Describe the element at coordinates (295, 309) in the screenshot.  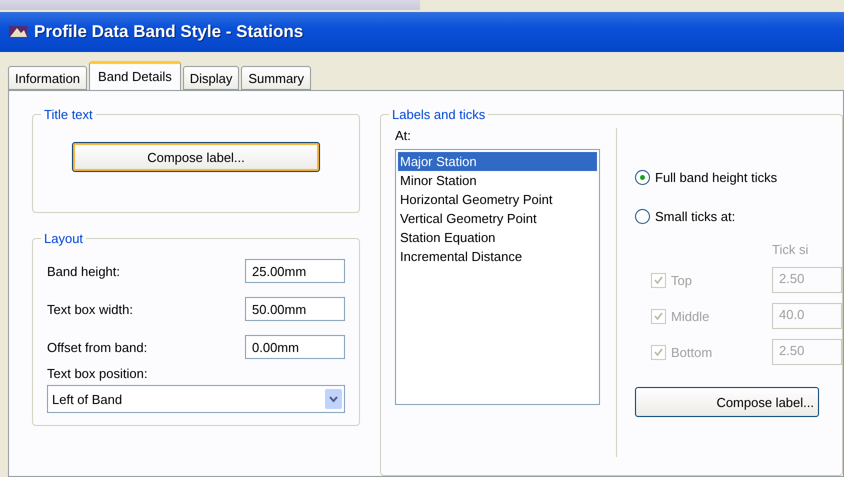
I see `input-field: 50.00mm` at that location.